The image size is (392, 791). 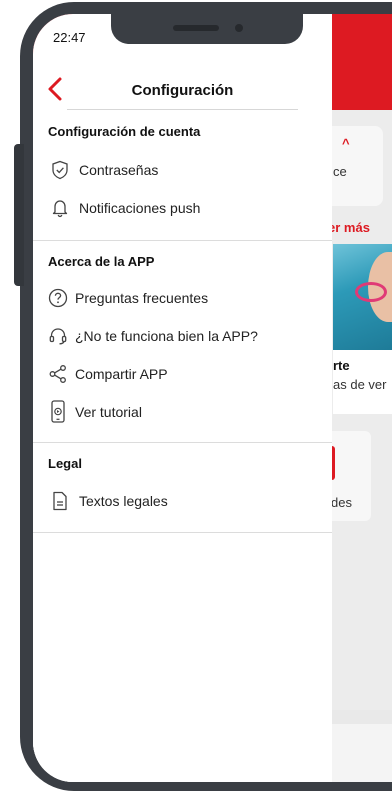 I want to click on background-card-title: rte, so click(x=341, y=365).